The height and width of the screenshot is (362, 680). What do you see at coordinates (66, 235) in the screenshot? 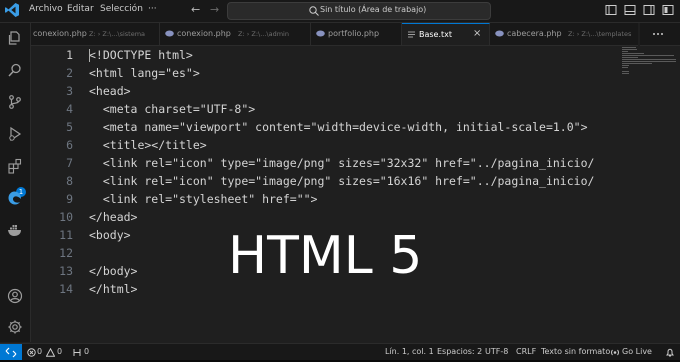
I see `line-number: 11` at bounding box center [66, 235].